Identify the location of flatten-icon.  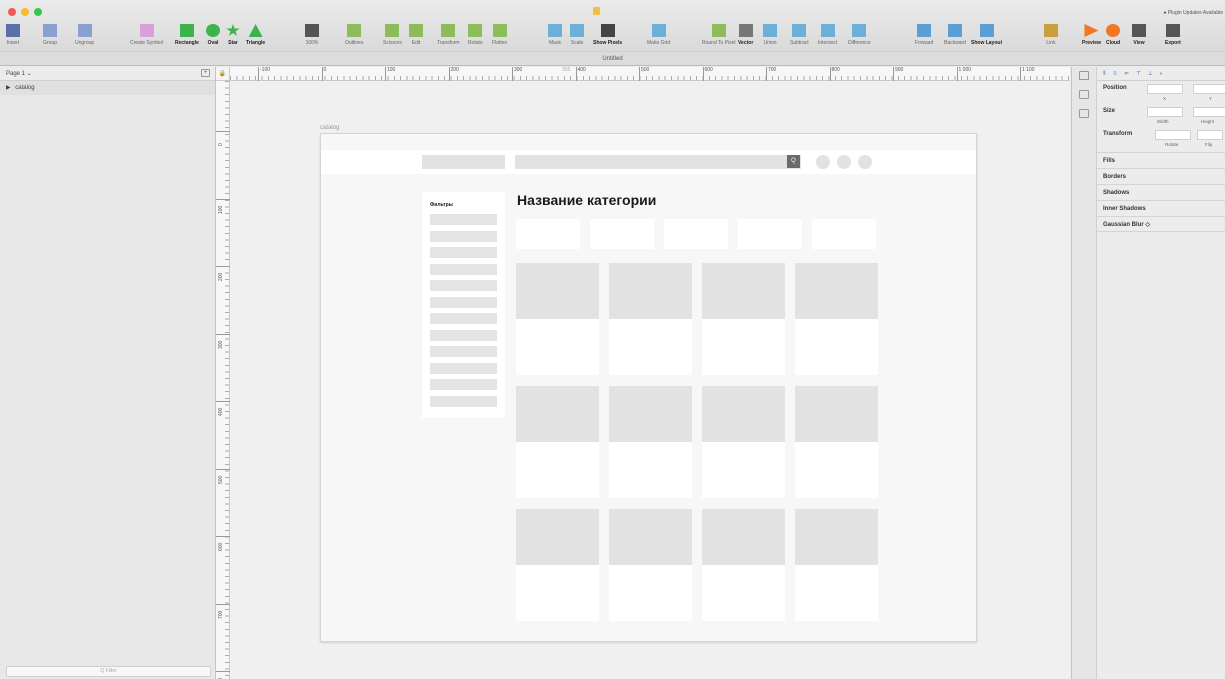
(499, 30).